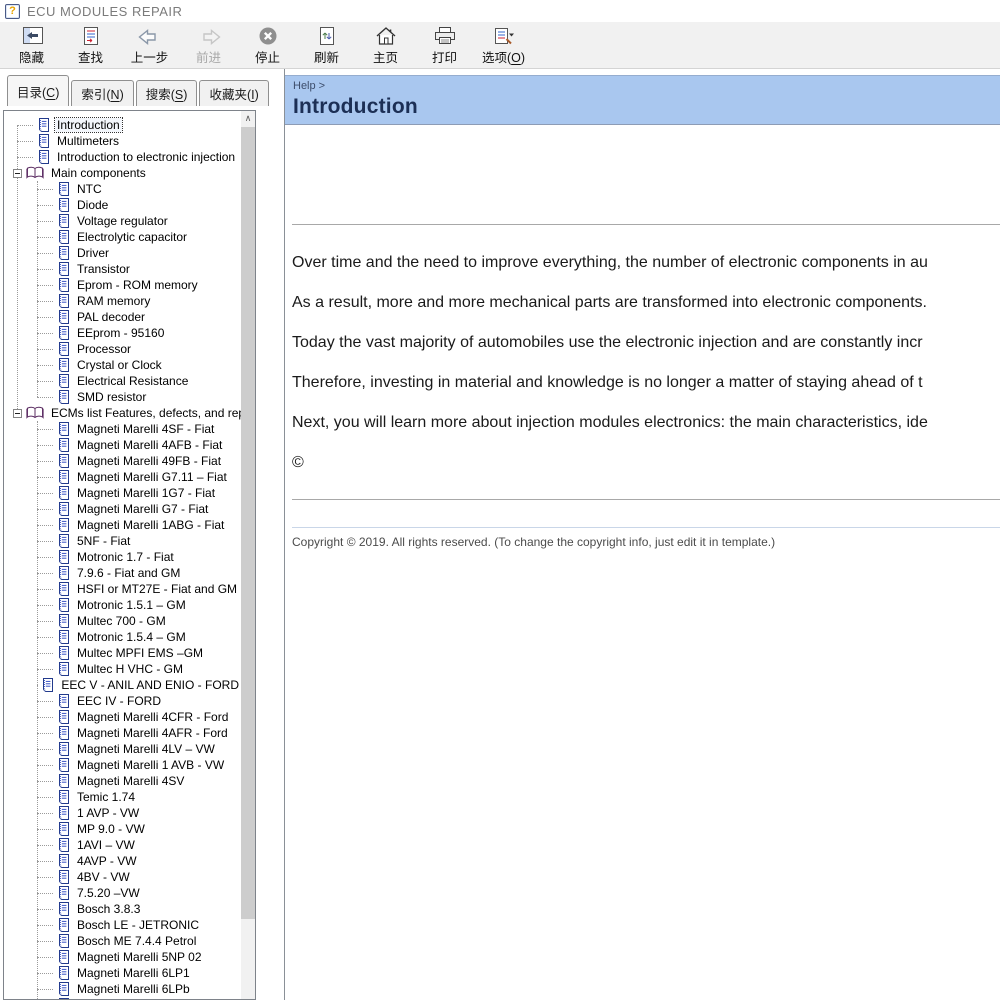 The width and height of the screenshot is (1000, 1000). I want to click on breadcrumb: Help >, so click(646, 86).